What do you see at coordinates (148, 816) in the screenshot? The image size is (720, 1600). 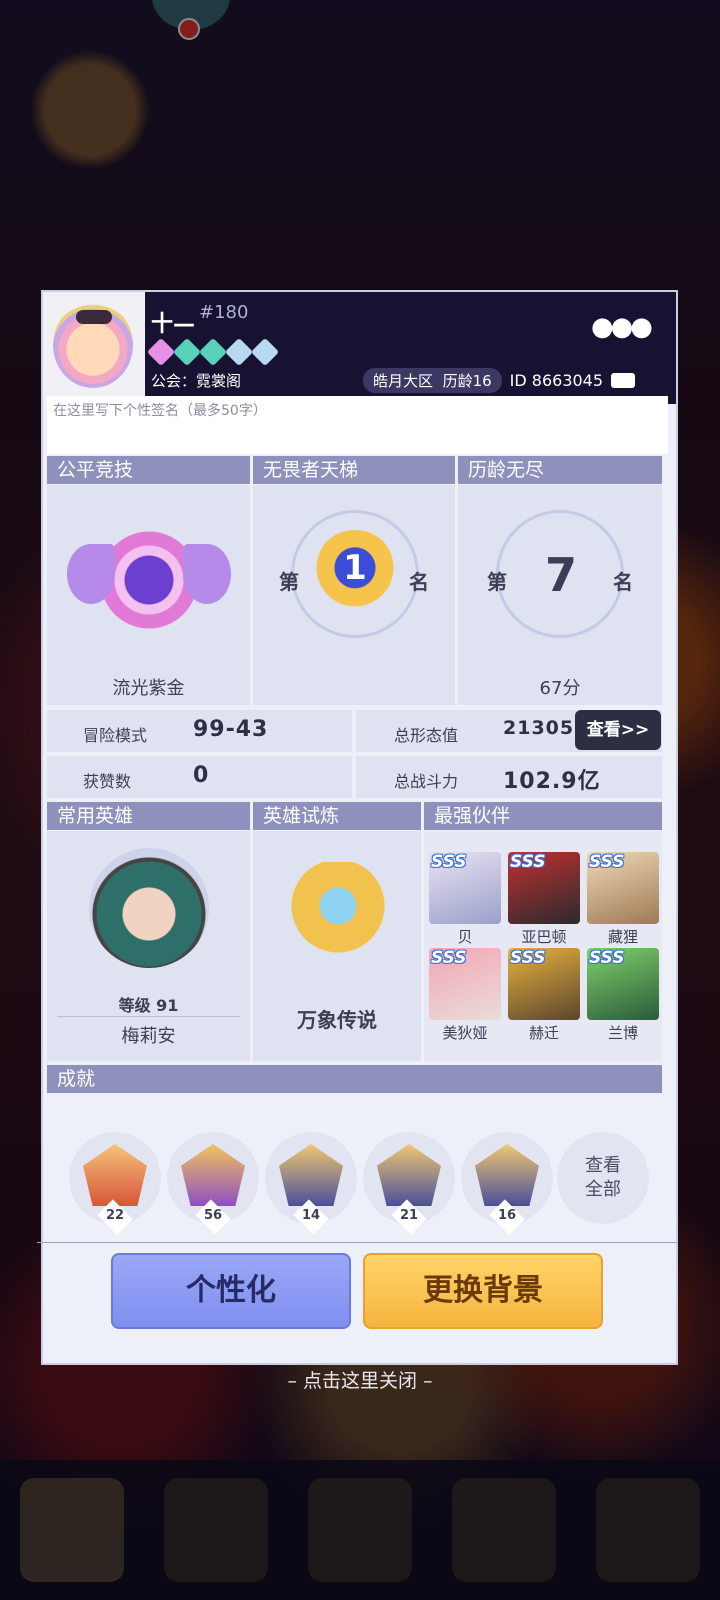 I see `section-title-hero: 常用英雄` at bounding box center [148, 816].